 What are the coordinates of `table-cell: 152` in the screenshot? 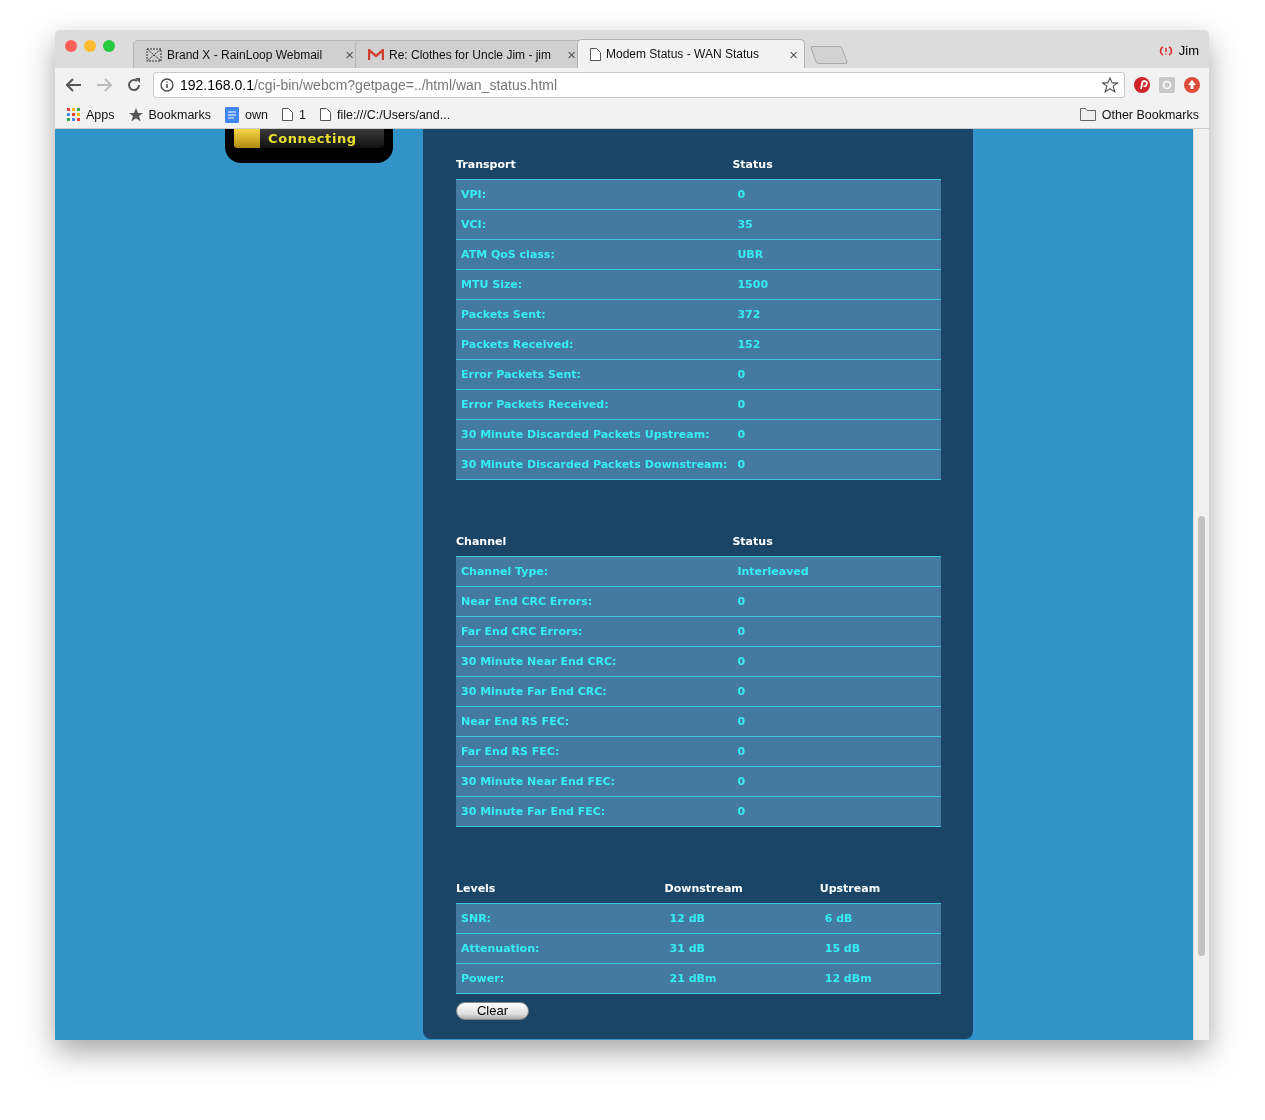 It's located at (836, 344).